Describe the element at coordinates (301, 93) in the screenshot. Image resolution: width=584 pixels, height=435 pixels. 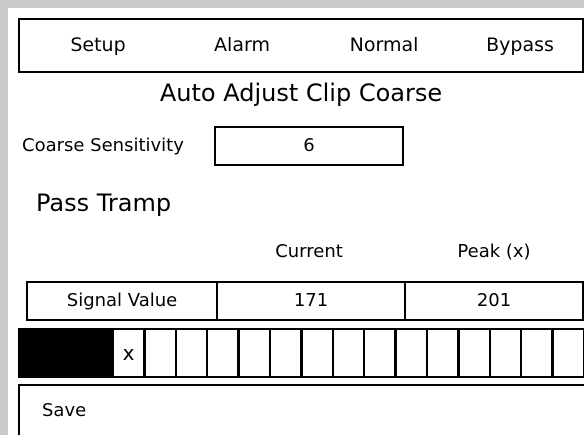
I see `page-title: Auto Adjust Clip Coarse` at that location.